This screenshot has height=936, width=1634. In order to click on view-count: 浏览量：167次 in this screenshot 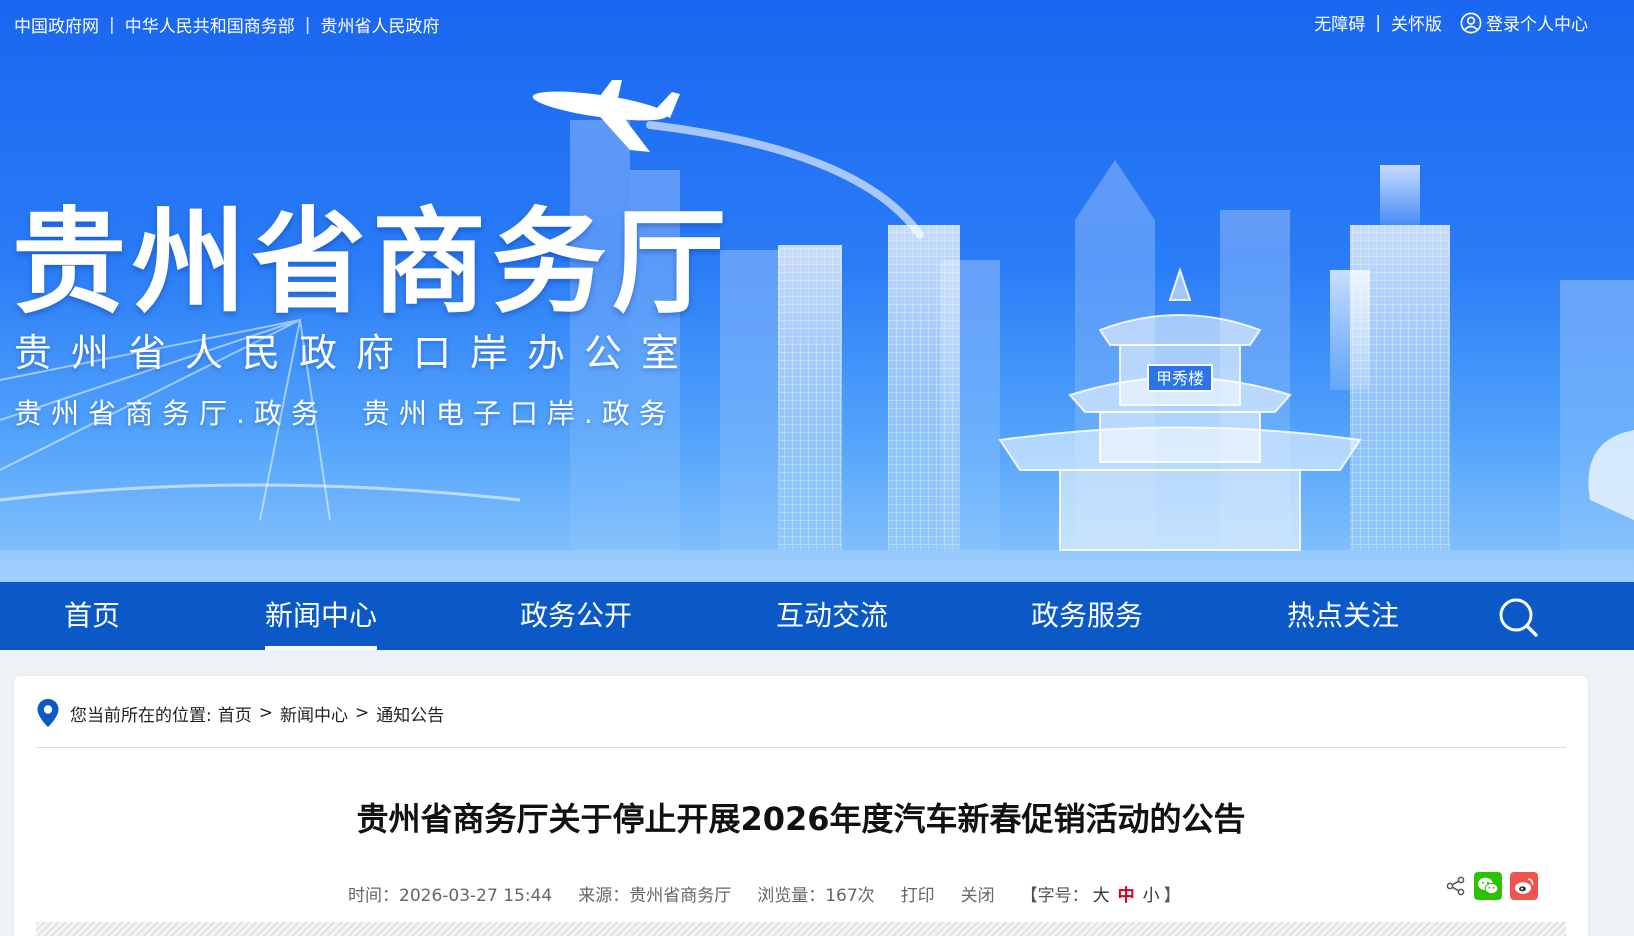, I will do `click(816, 896)`.